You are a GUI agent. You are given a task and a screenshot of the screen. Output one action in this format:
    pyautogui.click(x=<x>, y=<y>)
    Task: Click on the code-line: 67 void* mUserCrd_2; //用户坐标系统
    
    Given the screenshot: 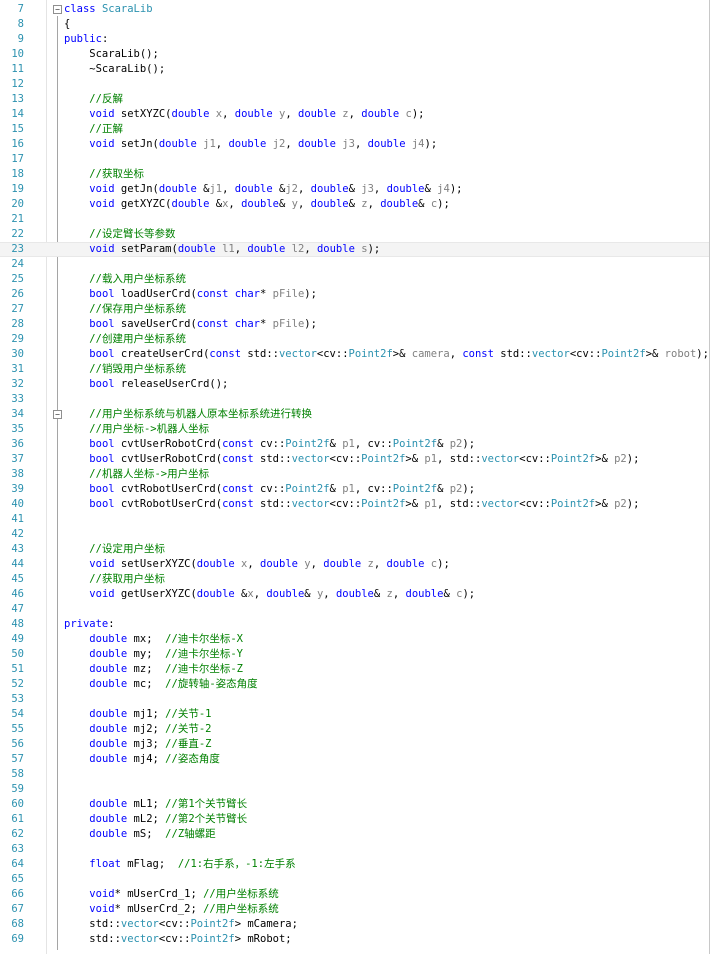 What is the action you would take?
    pyautogui.click(x=354, y=909)
    